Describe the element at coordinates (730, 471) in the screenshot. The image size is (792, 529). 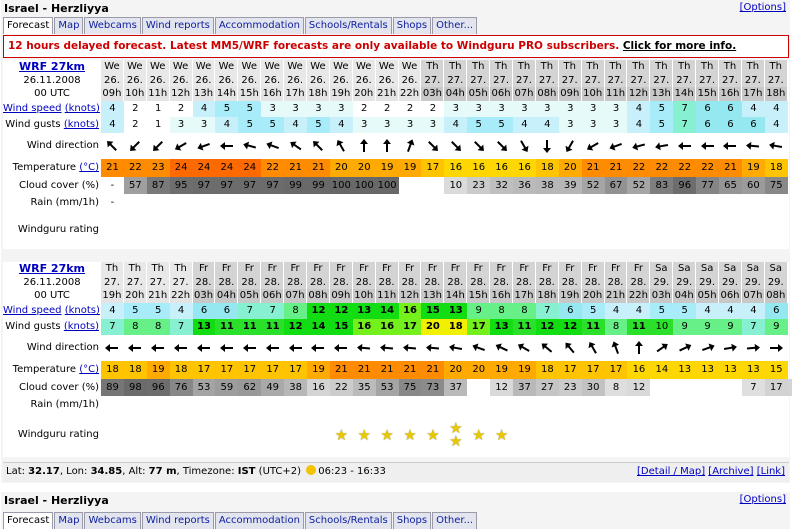
I see `archive-link: [Archive]` at that location.